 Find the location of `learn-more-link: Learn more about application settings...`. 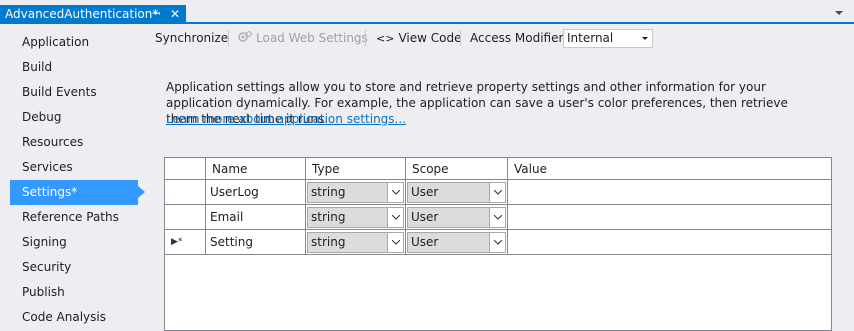

learn-more-link: Learn more about application settings... is located at coordinates (286, 119).